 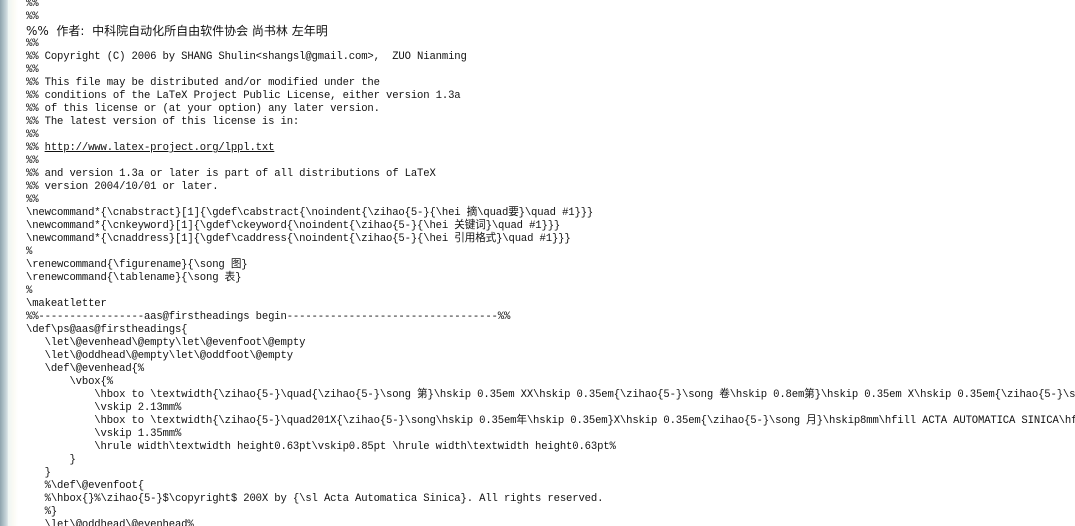 I want to click on code-line: %% 作者: 中科院自动化所自由软件协会 尚书林 左年明, so click(x=177, y=31).